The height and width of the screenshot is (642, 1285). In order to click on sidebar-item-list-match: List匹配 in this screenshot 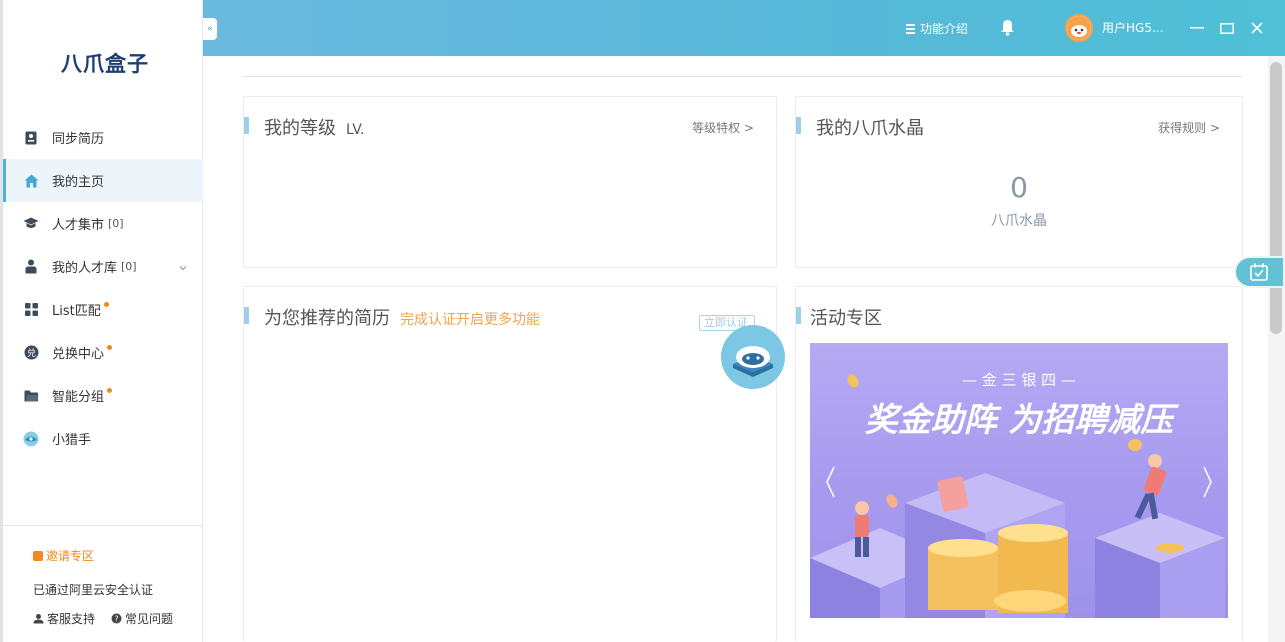, I will do `click(103, 309)`.